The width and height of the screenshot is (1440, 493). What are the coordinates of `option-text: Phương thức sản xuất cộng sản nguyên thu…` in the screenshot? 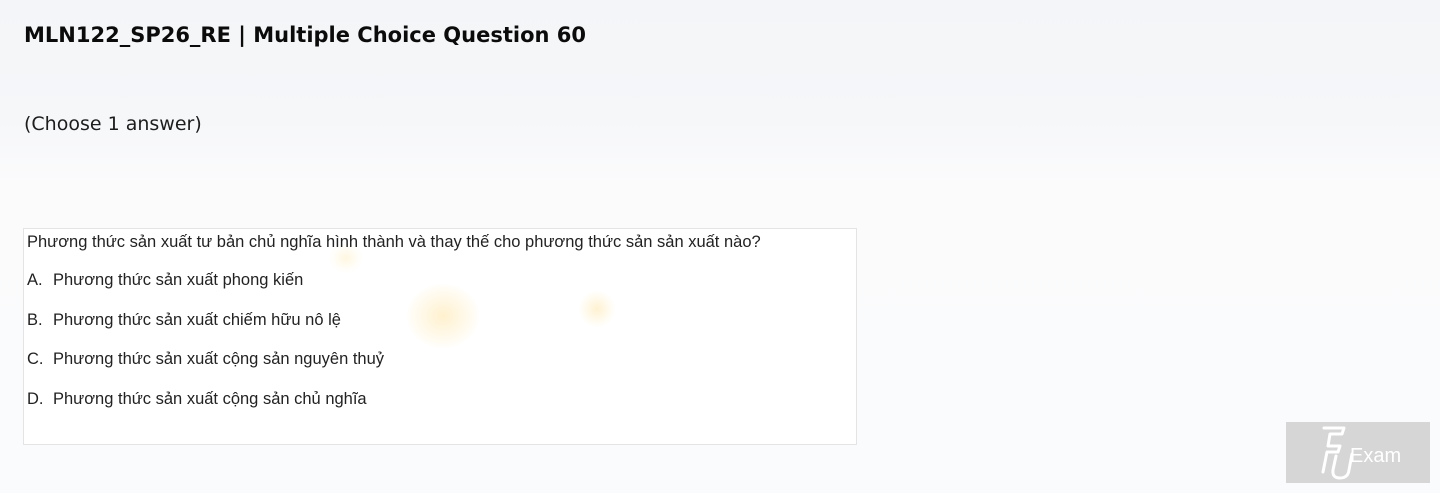 It's located at (219, 359).